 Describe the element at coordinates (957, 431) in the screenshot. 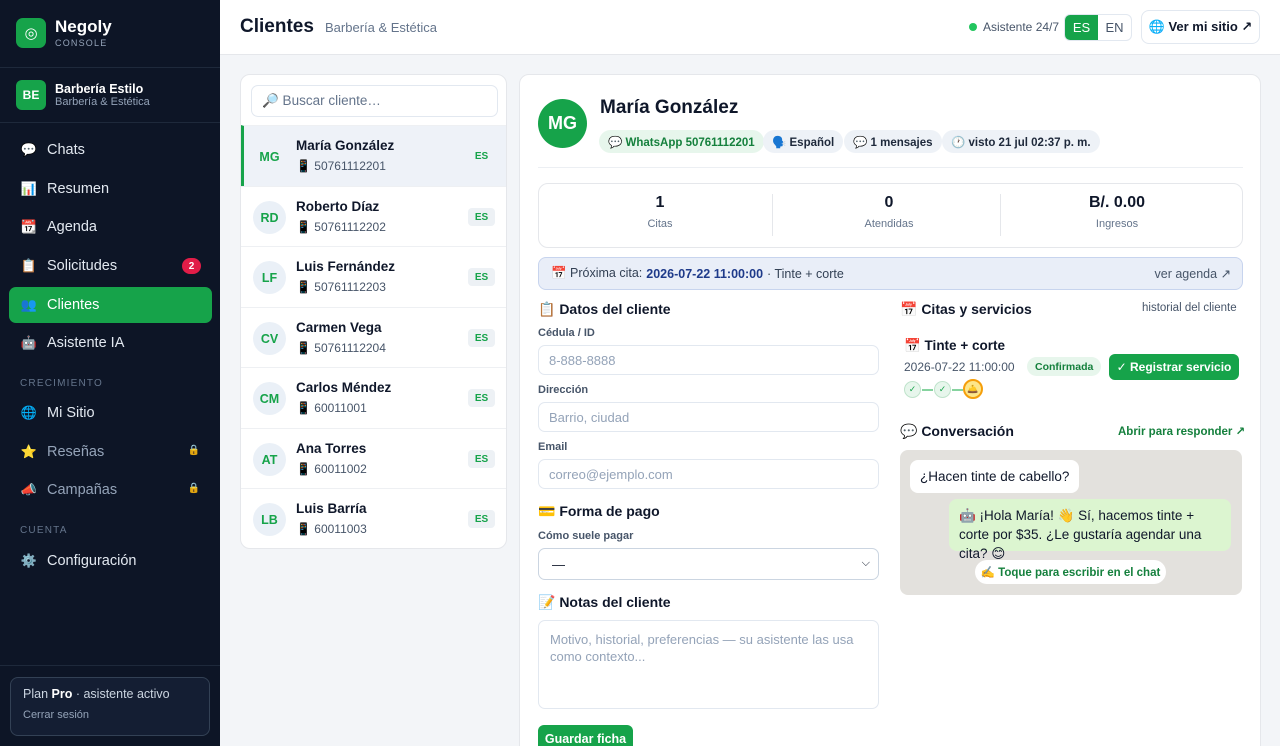

I see `conversation-title: 💬 Conversación` at that location.